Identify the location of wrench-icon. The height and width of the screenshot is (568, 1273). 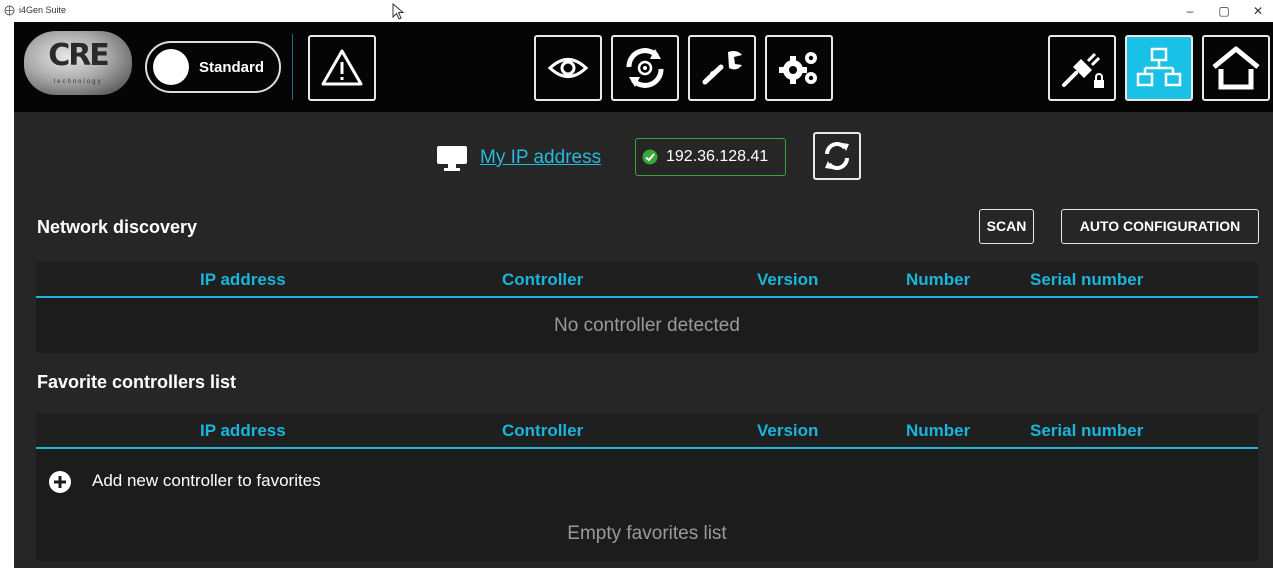
(722, 68).